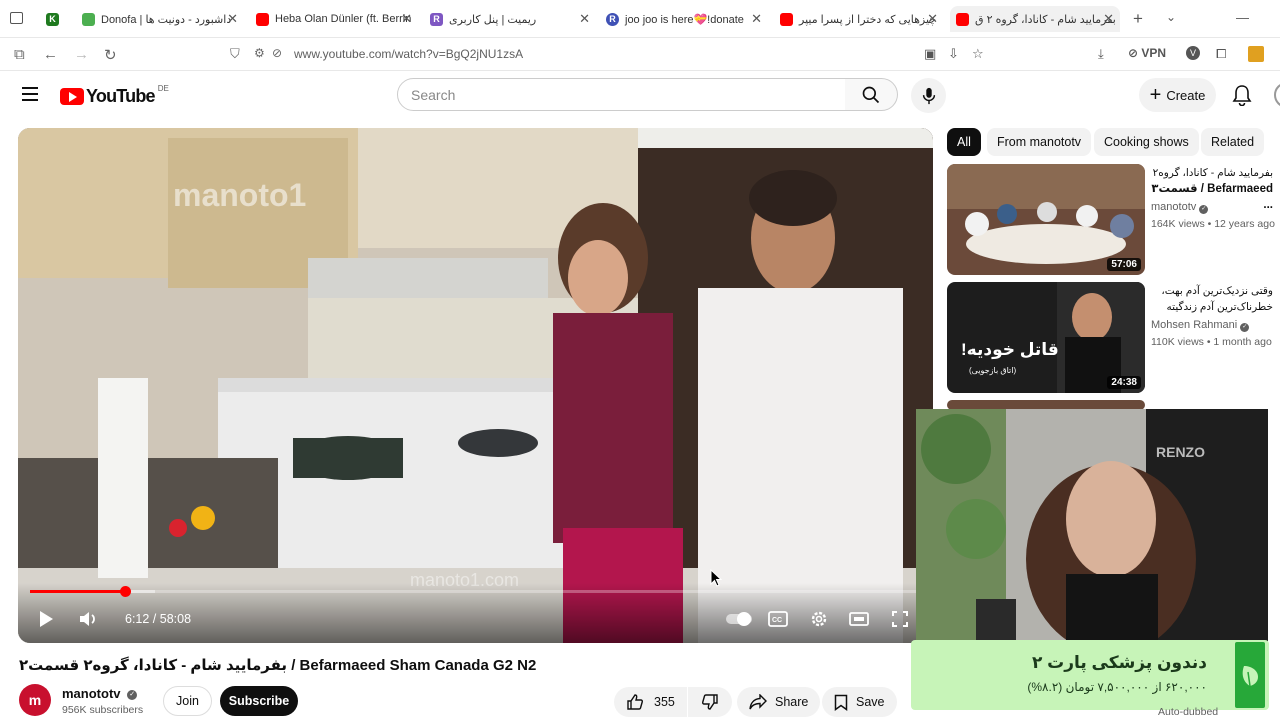  Describe the element at coordinates (1101, 54) in the screenshot. I see `downloads-icon: ⤓` at that location.